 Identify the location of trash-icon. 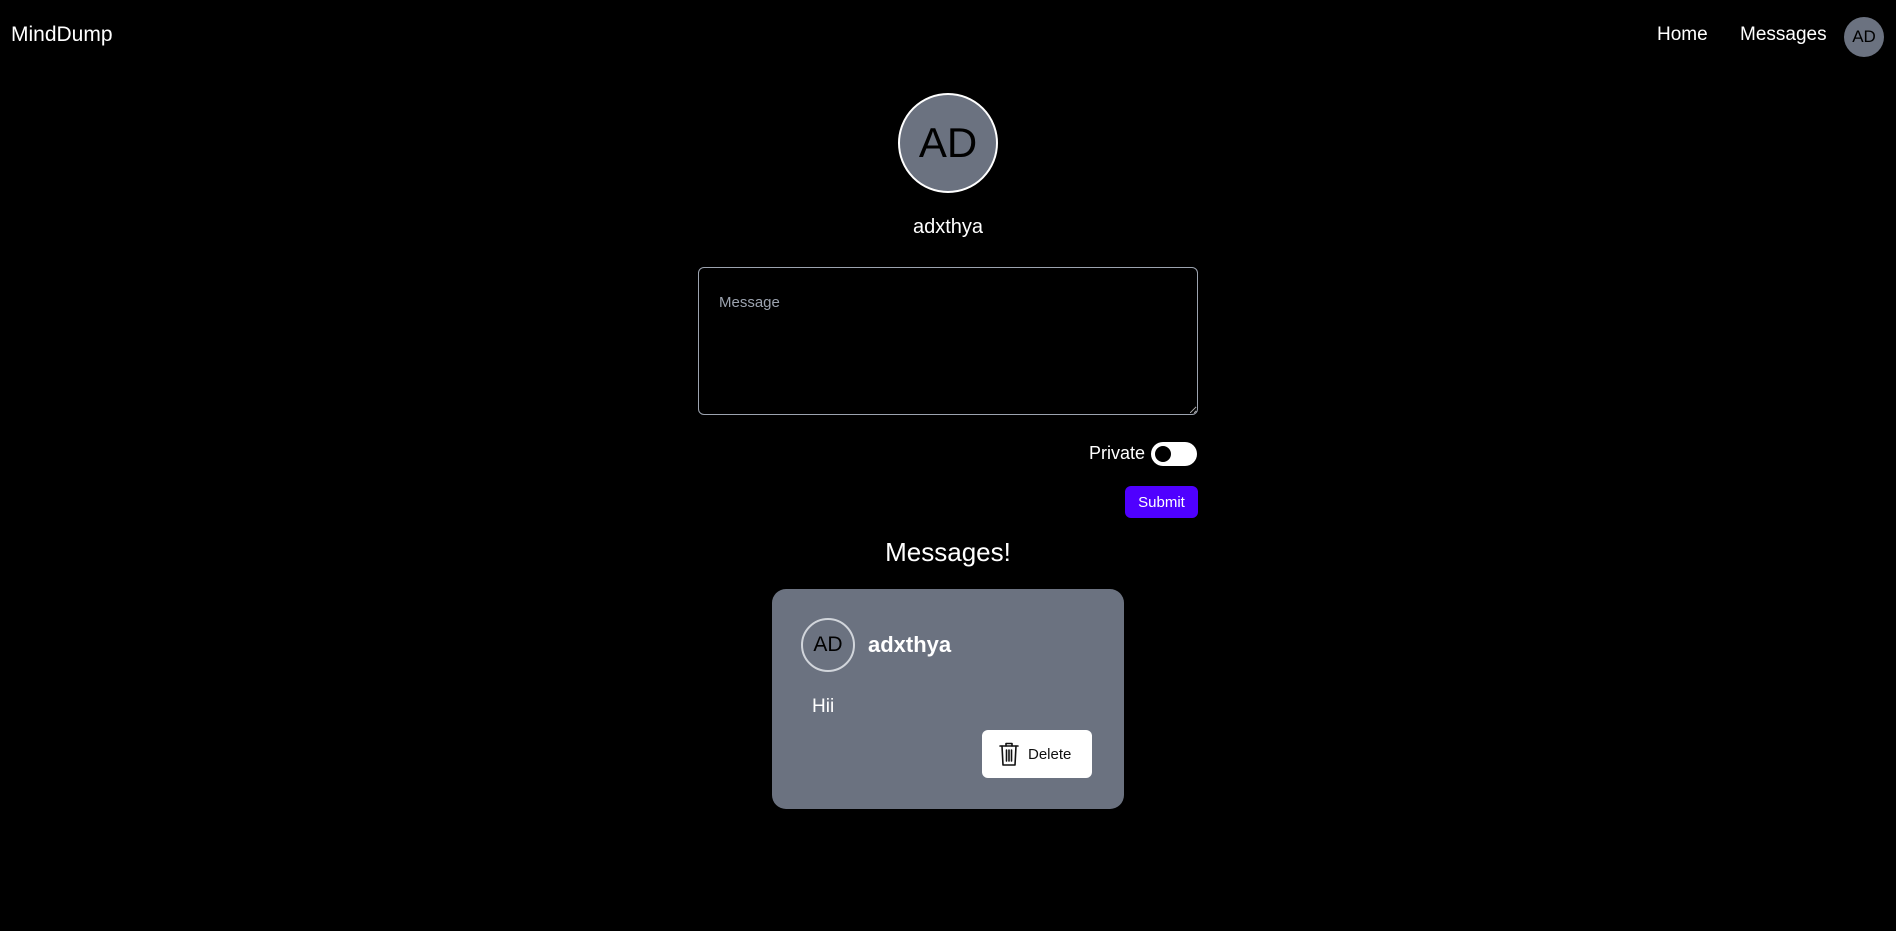
(1009, 754).